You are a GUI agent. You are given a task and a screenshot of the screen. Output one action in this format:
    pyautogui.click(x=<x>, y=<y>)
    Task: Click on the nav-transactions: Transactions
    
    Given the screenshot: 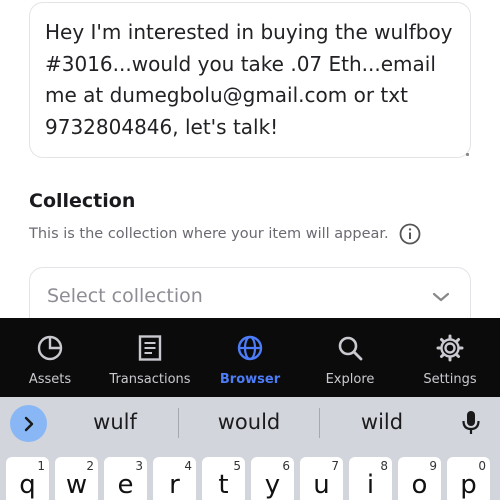 What is the action you would take?
    pyautogui.click(x=150, y=357)
    